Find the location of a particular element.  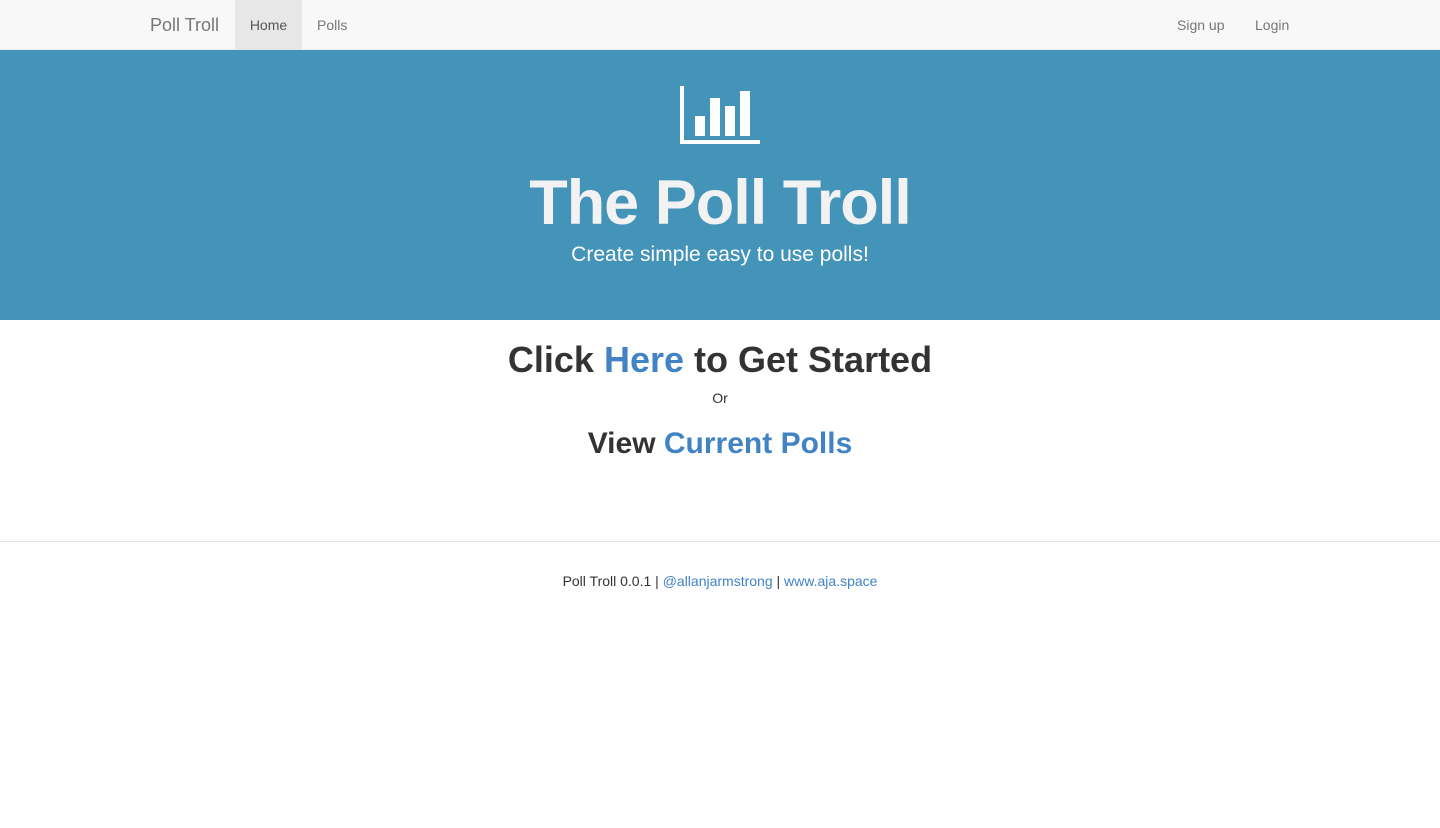

get-started-link: Here is located at coordinates (644, 359).